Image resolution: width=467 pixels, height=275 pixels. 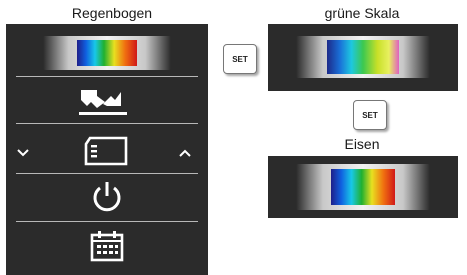 I want to click on green-scale-spectrum, so click(x=363, y=57).